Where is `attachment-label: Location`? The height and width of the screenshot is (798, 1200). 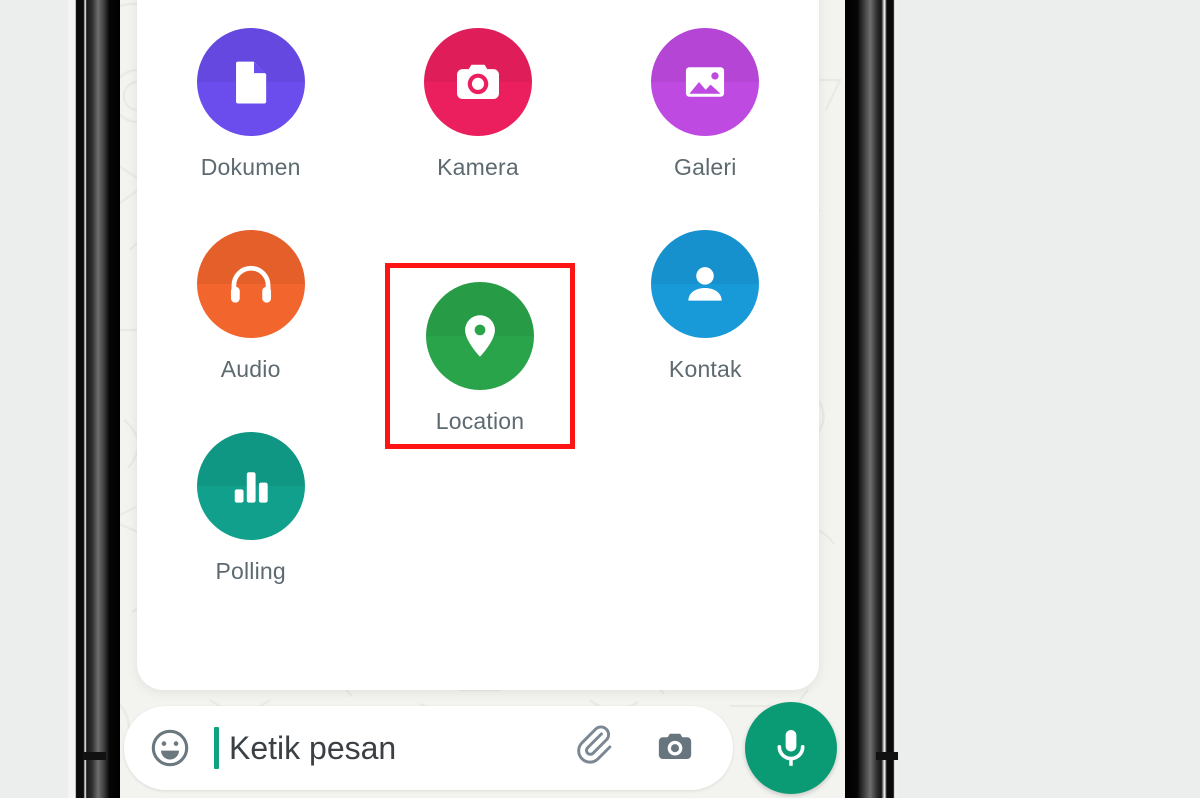
attachment-label: Location is located at coordinates (480, 421).